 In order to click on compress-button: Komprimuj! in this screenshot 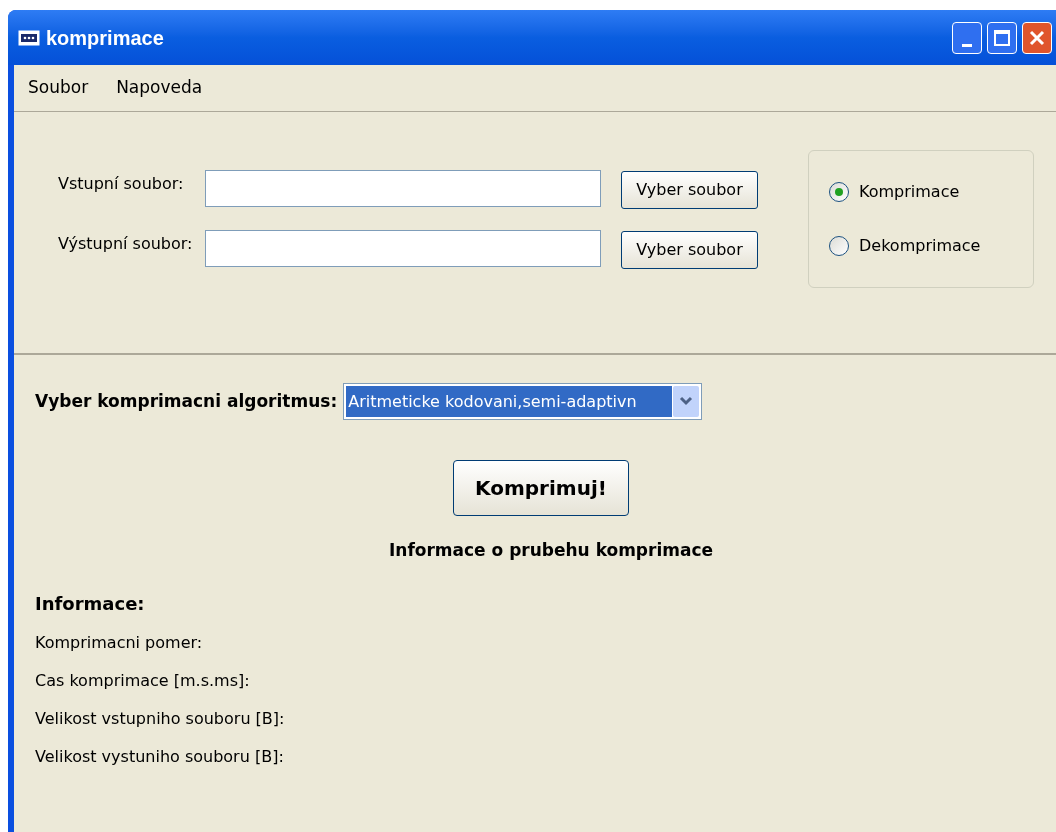, I will do `click(541, 488)`.